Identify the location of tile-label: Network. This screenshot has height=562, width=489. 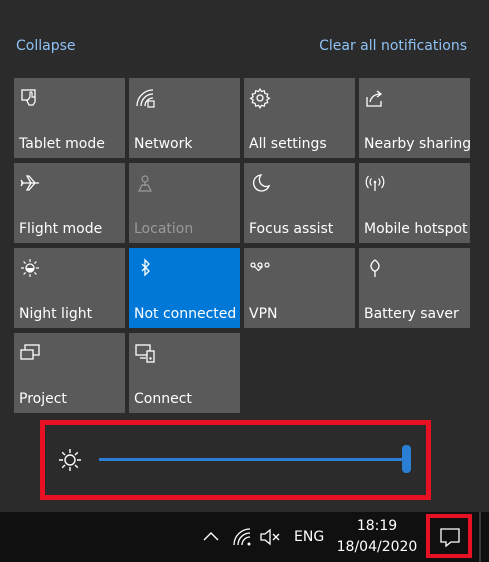
(163, 144).